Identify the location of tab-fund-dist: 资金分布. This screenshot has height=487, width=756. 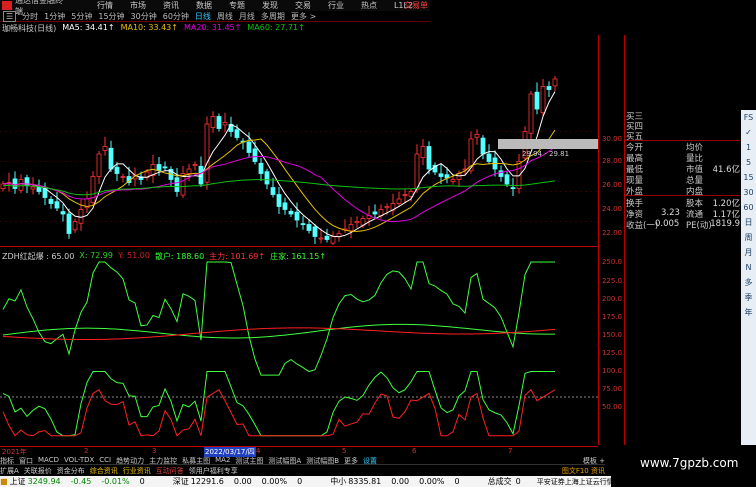
(71, 470).